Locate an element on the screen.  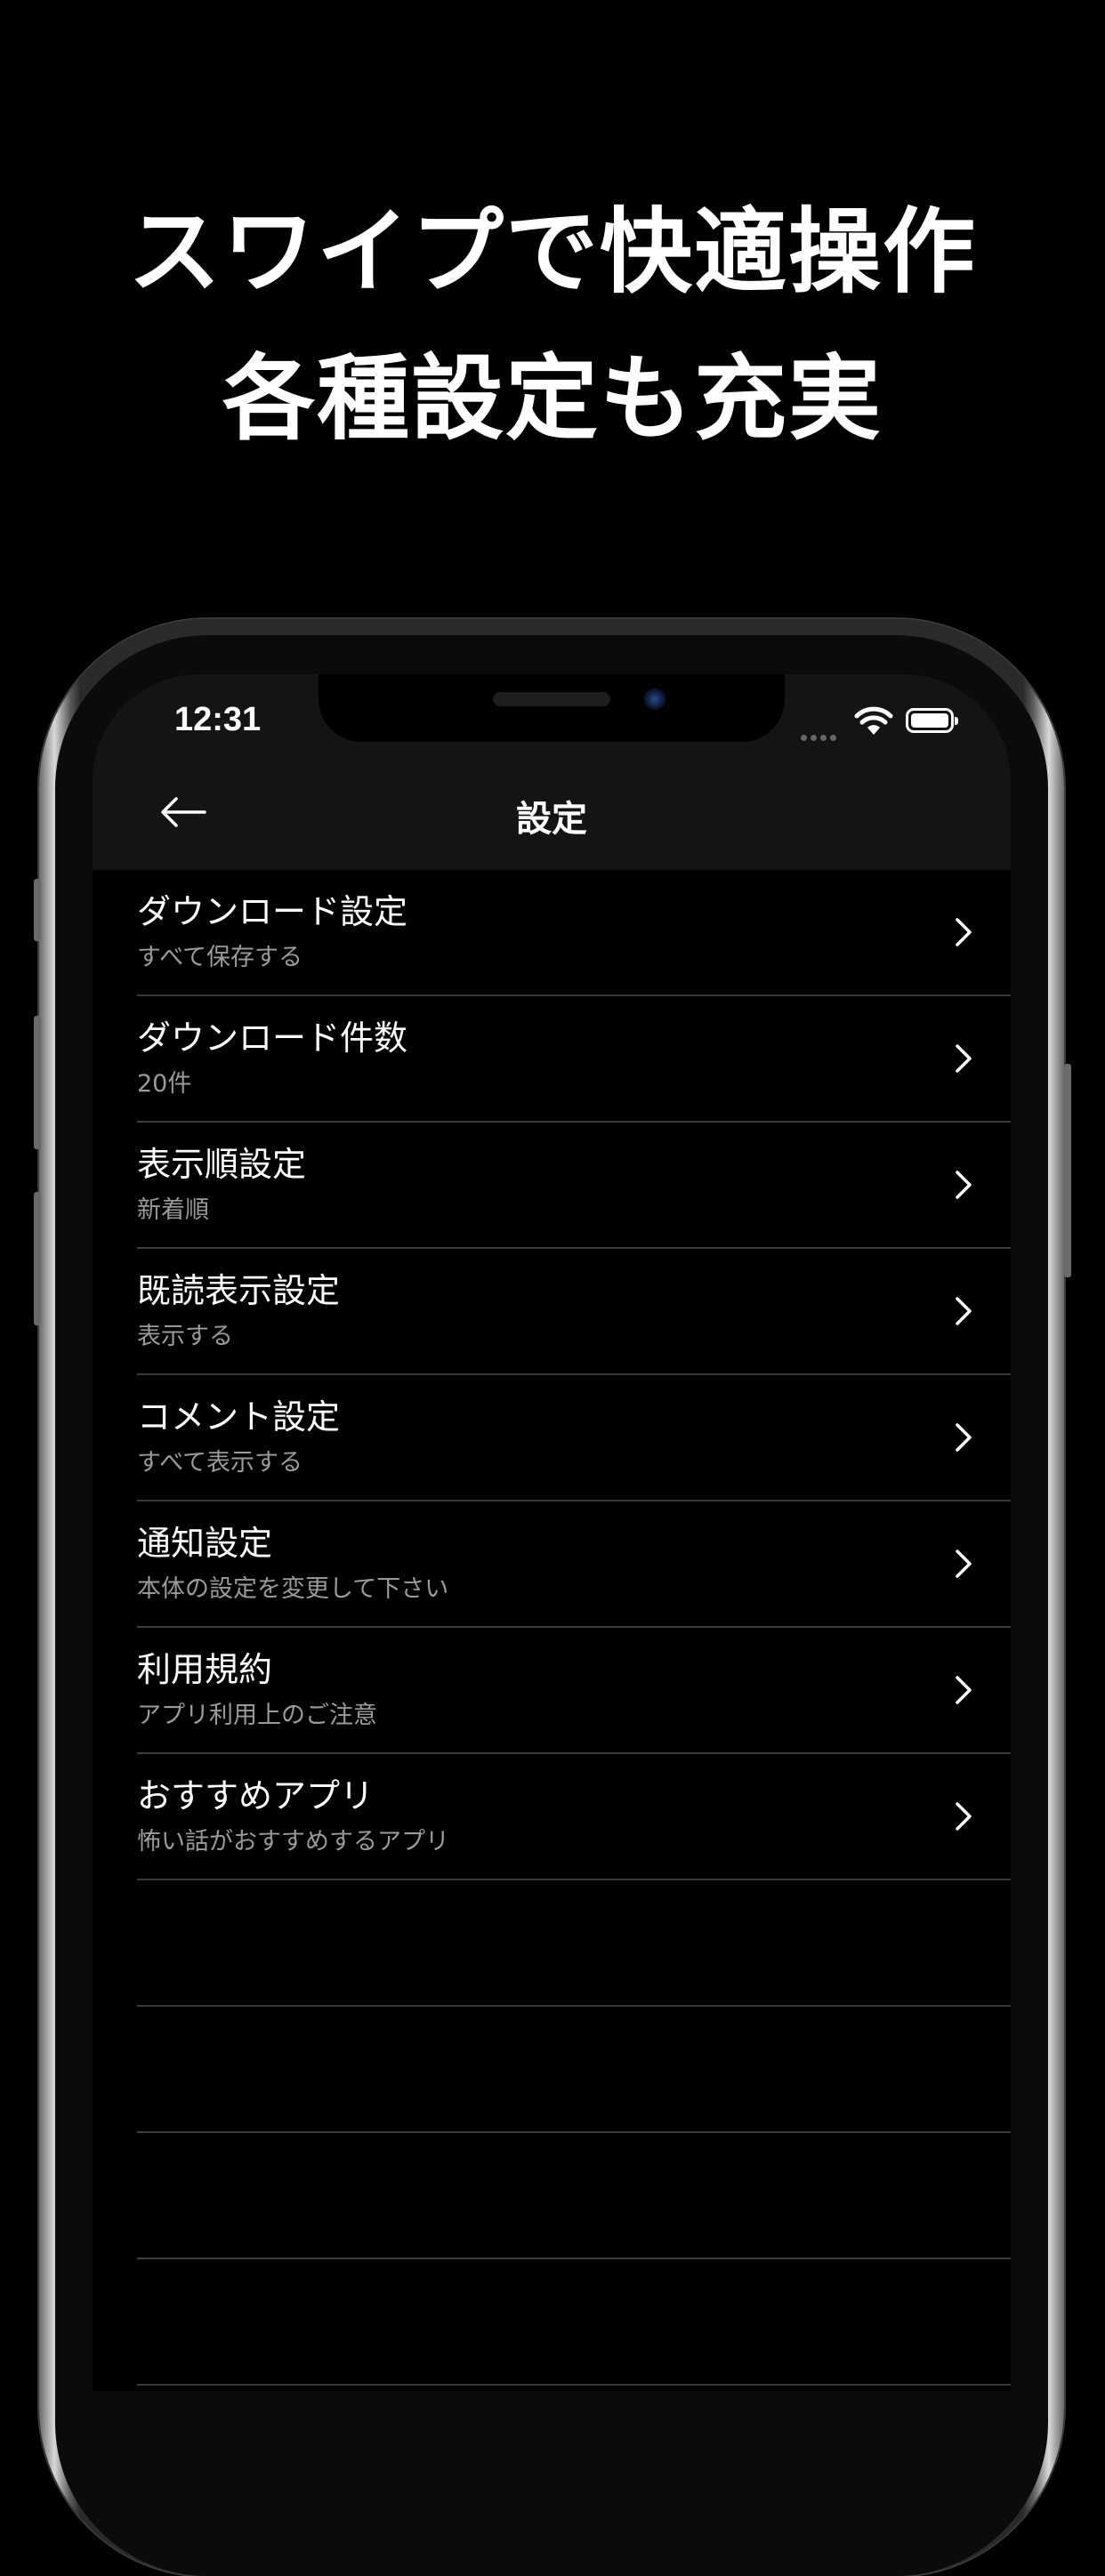
signal-dots-icon is located at coordinates (820, 736).